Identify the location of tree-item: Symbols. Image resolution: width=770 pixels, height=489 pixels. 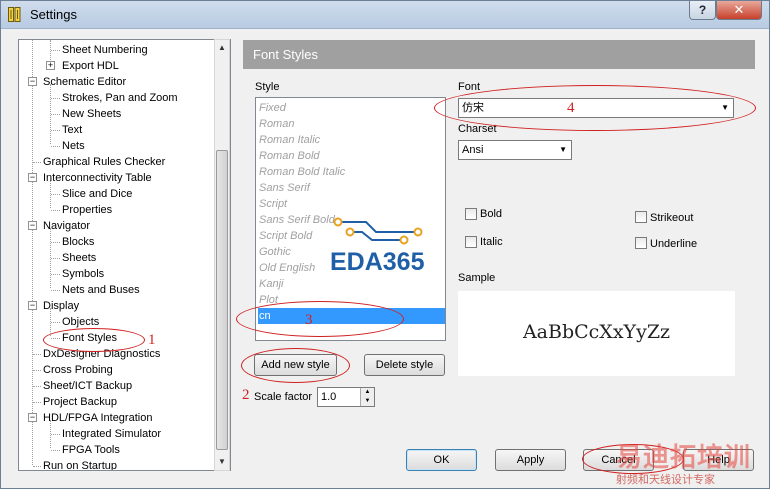
(83, 274).